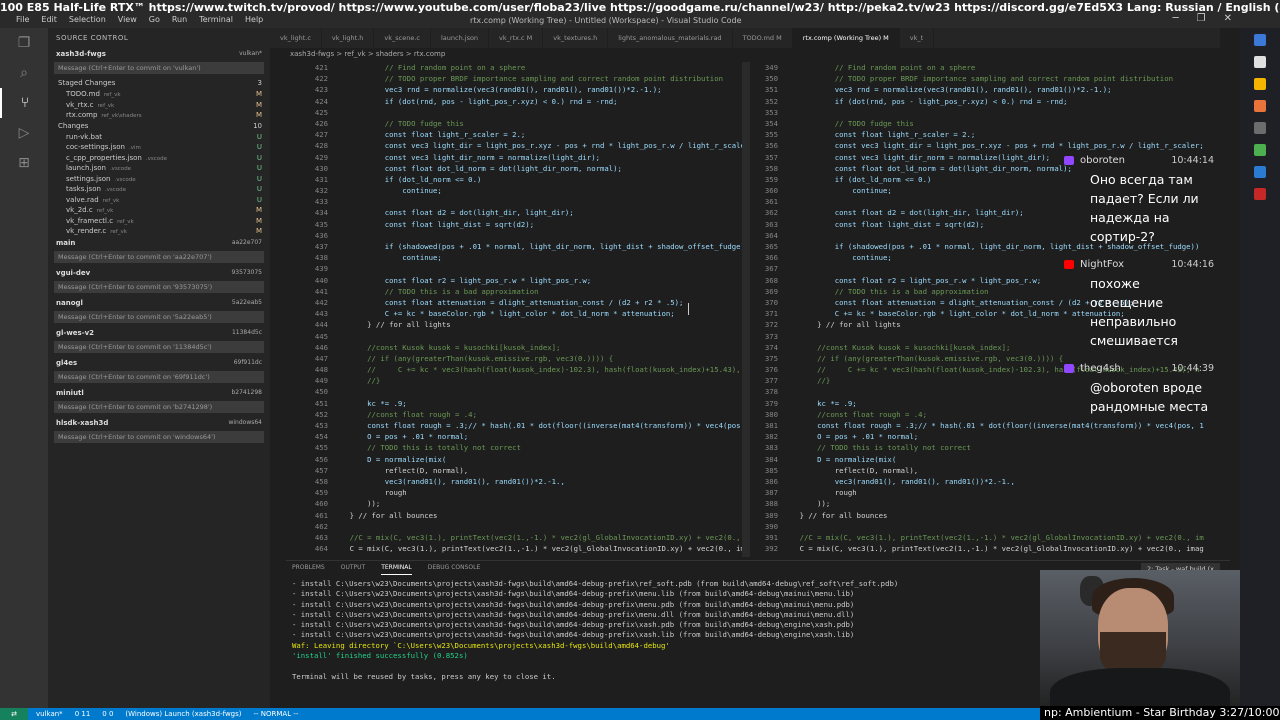  I want to click on editor-tab: vk_light.c, so click(296, 38).